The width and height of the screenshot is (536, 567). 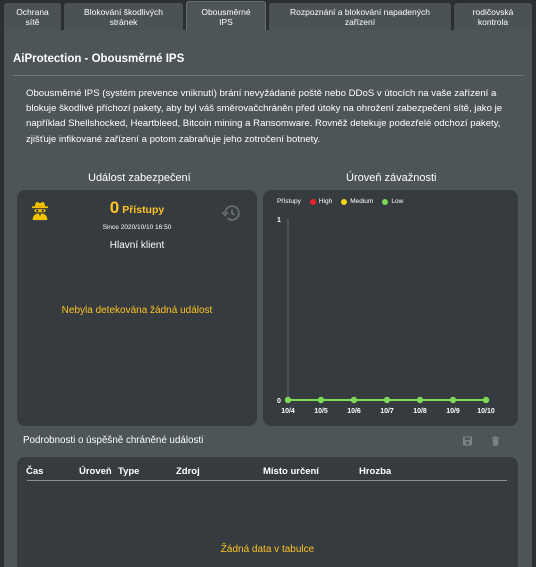 What do you see at coordinates (188, 471) in the screenshot?
I see `column-header-source: Zdroj` at bounding box center [188, 471].